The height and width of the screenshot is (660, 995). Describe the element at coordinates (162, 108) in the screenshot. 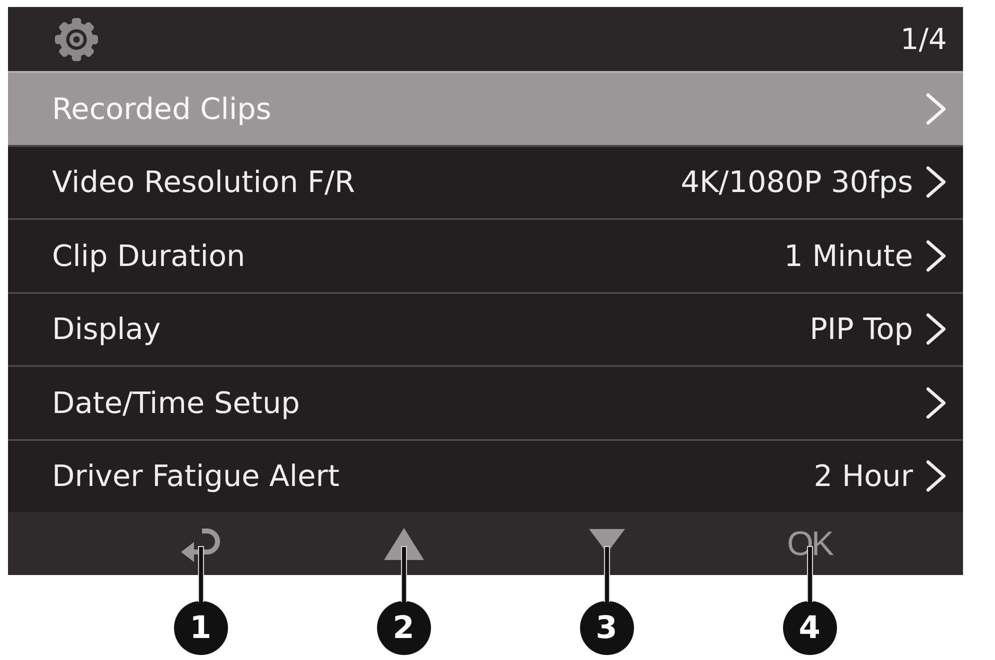

I see `menu-label: Recorded Clips` at that location.